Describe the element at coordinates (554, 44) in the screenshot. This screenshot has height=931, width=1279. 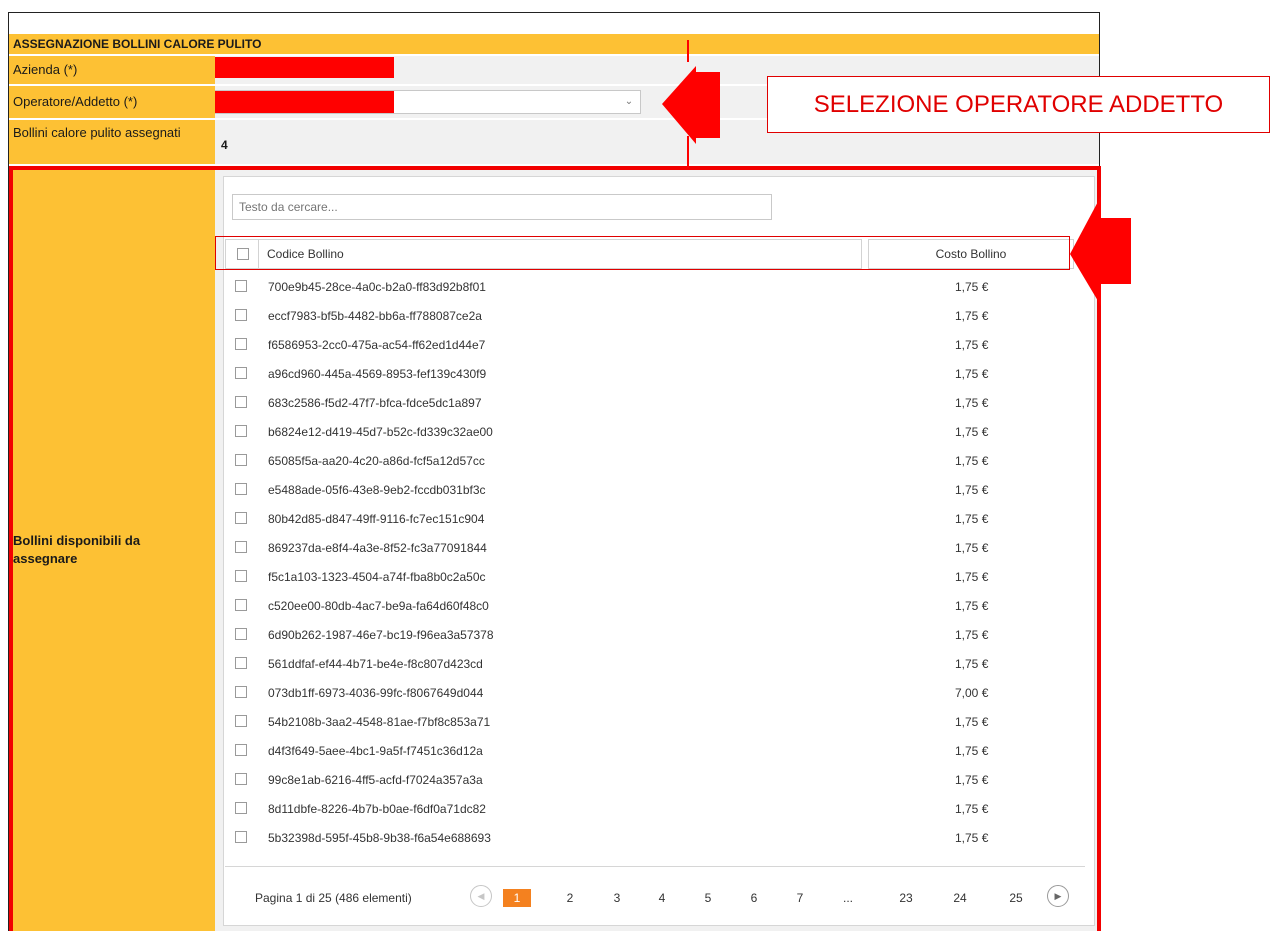
I see `form-title: ASSEGNAZIONE BOLLINI CALORE PULITO` at that location.